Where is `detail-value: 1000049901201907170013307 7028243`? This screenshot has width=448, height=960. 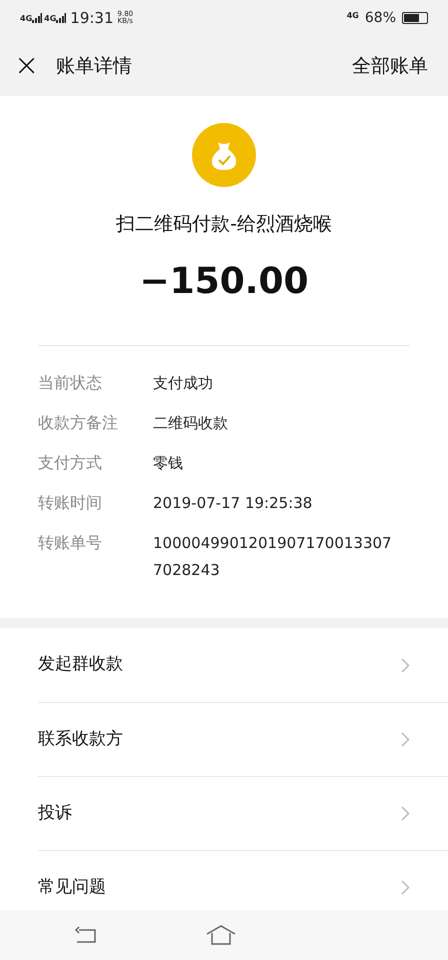
detail-value: 1000049901201907170013307 7028243 is located at coordinates (273, 556).